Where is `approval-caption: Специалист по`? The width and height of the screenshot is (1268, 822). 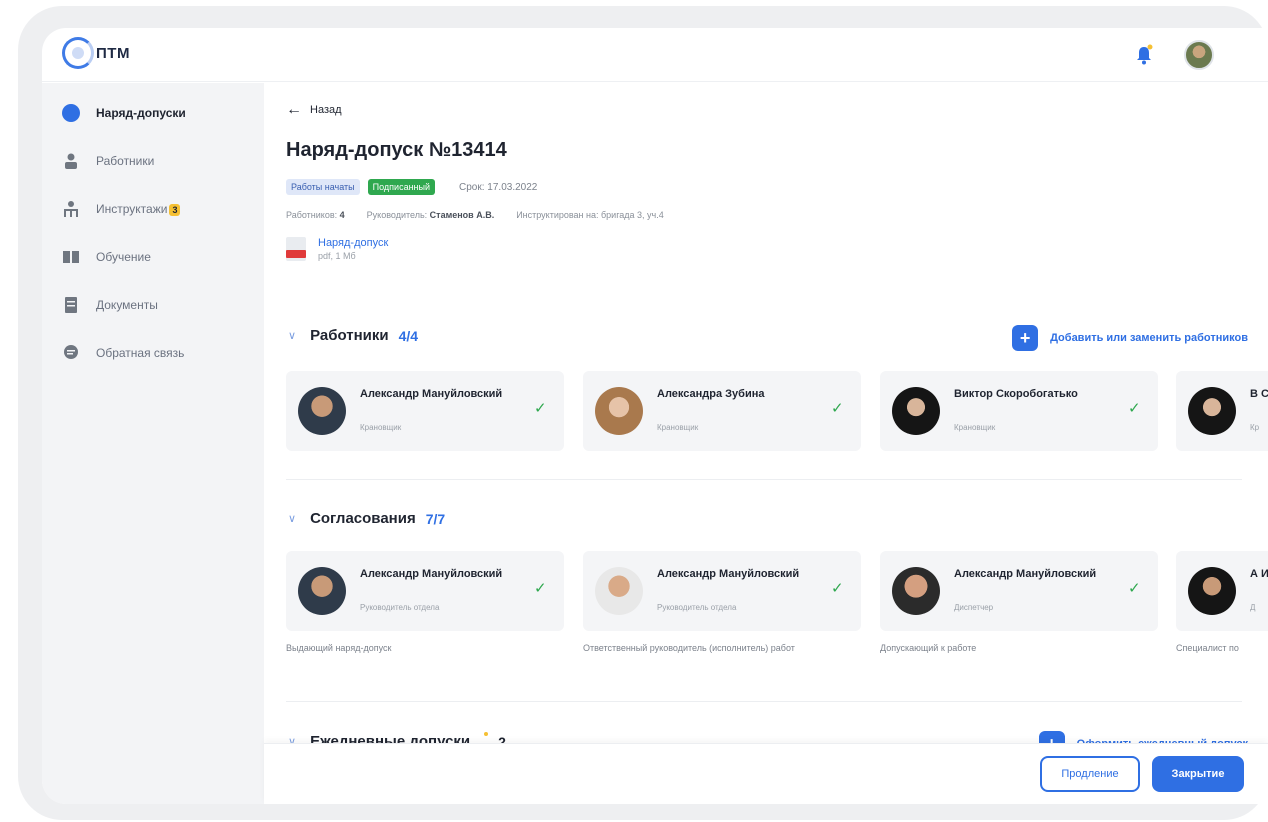 approval-caption: Специалист по is located at coordinates (1207, 648).